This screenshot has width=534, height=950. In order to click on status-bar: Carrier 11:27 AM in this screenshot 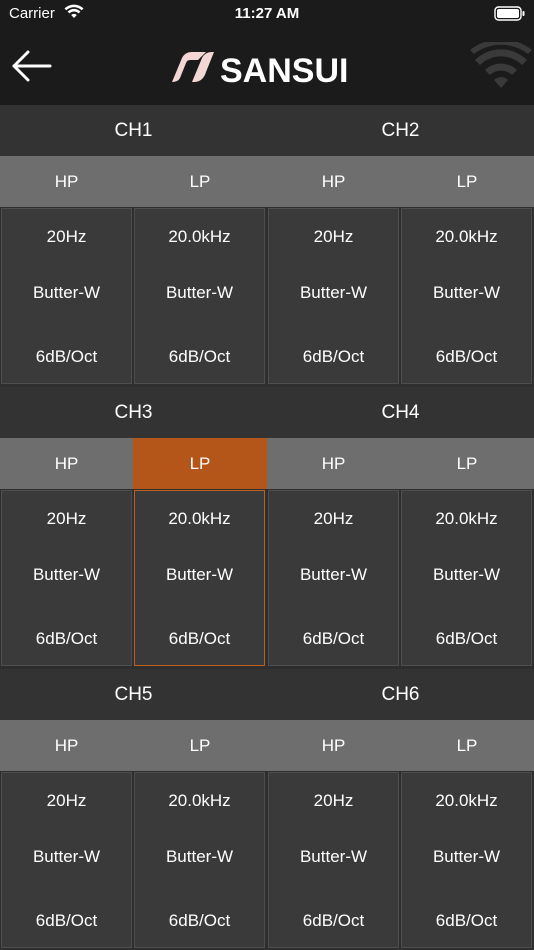, I will do `click(267, 14)`.